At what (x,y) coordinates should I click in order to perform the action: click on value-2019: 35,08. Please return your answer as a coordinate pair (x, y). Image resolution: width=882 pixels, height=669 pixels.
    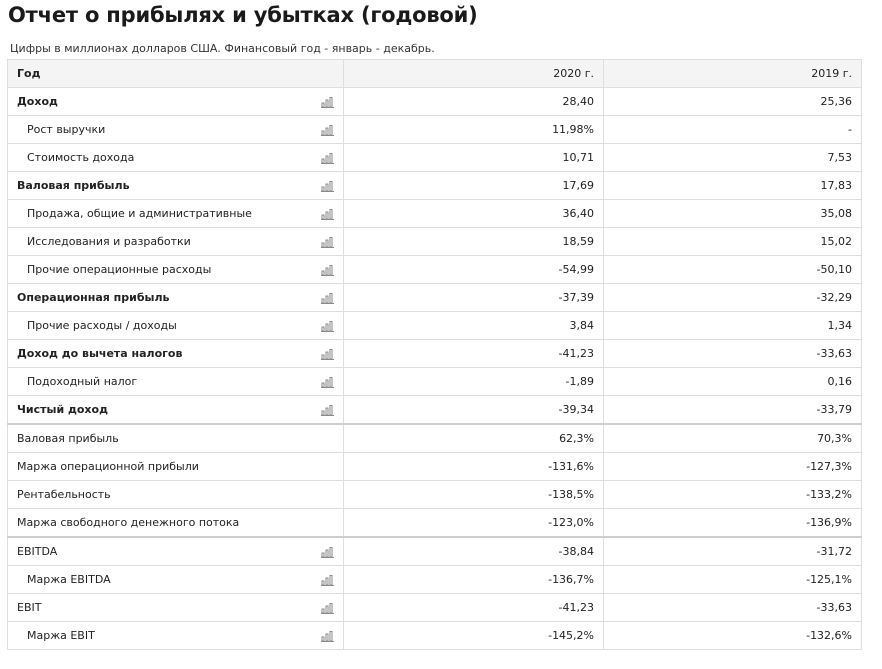
    Looking at the image, I should click on (733, 213).